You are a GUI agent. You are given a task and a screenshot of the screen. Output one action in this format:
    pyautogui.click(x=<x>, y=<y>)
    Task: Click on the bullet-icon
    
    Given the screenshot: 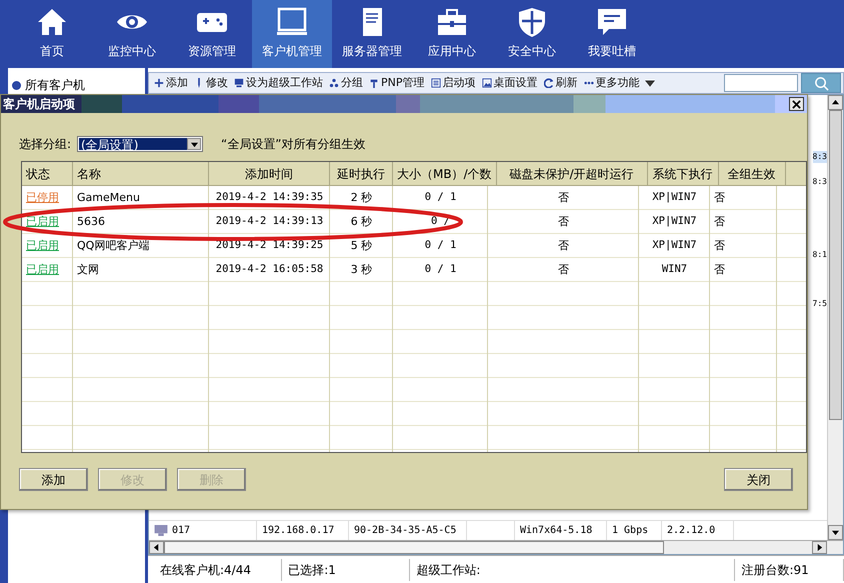 What is the action you would take?
    pyautogui.click(x=16, y=85)
    